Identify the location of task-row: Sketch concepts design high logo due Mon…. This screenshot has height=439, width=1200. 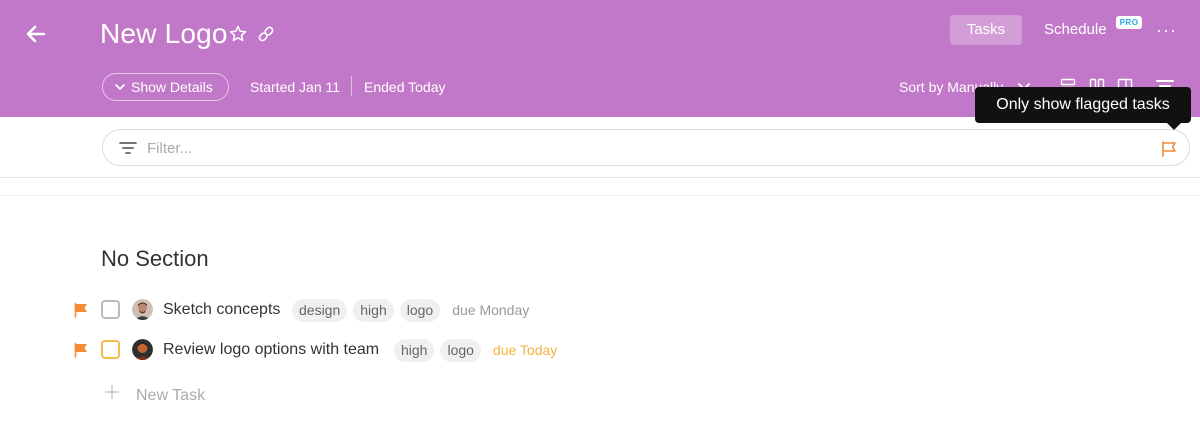
(600, 310).